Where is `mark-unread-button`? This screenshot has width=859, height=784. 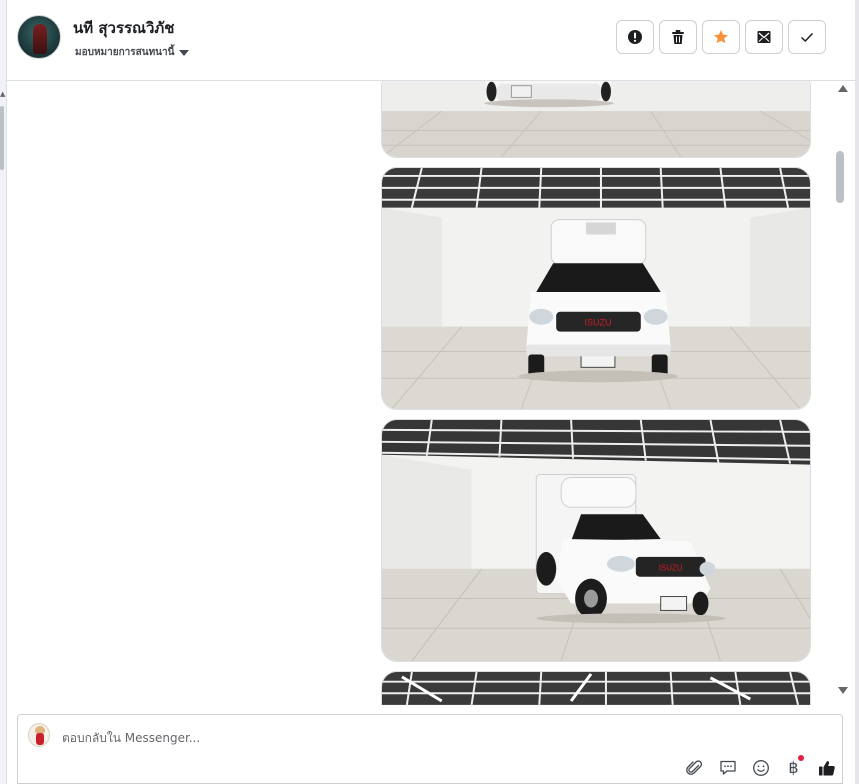 mark-unread-button is located at coordinates (764, 37).